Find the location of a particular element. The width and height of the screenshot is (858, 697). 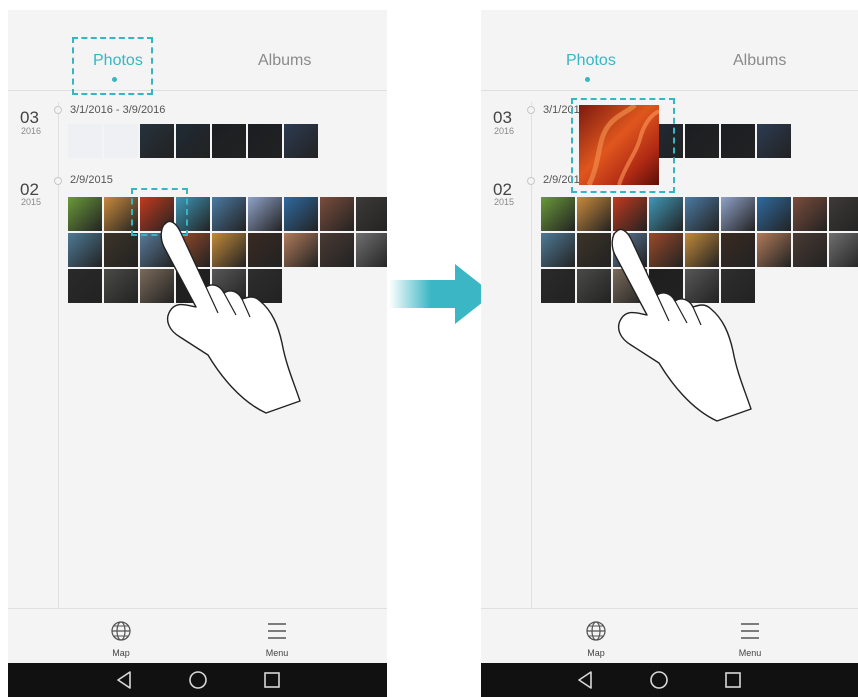

highlight-photos-tab is located at coordinates (112, 66).